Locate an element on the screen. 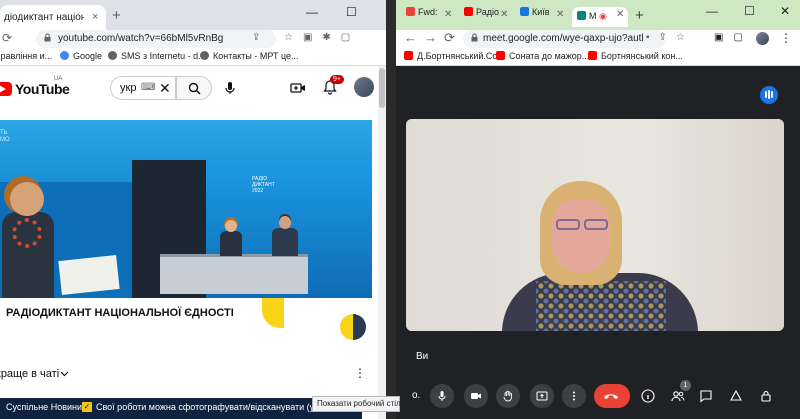  extension-icons: ▣▢ is located at coordinates (733, 37).